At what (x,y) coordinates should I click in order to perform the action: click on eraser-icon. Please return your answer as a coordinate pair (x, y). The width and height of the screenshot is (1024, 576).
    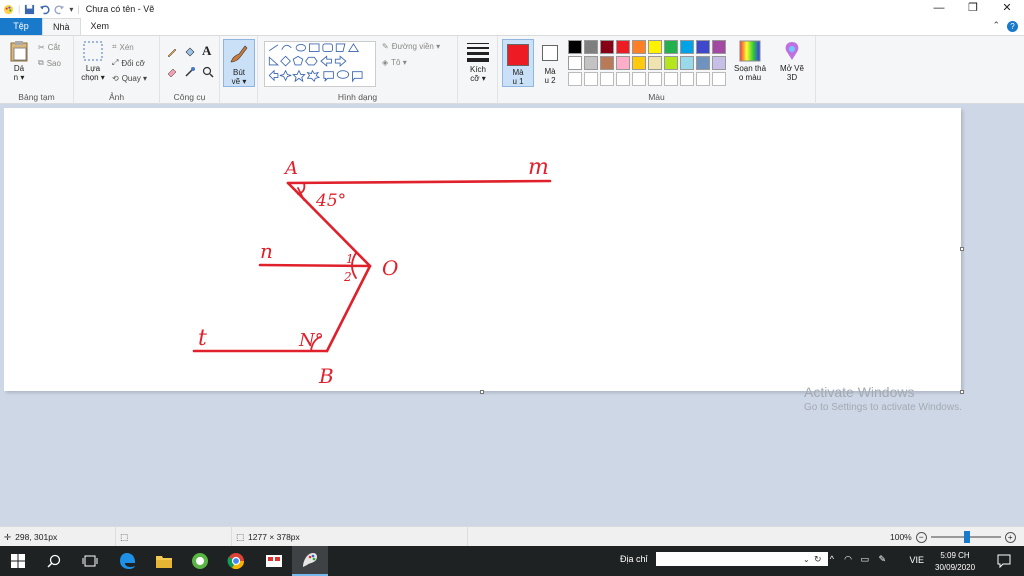
    Looking at the image, I should click on (172, 72).